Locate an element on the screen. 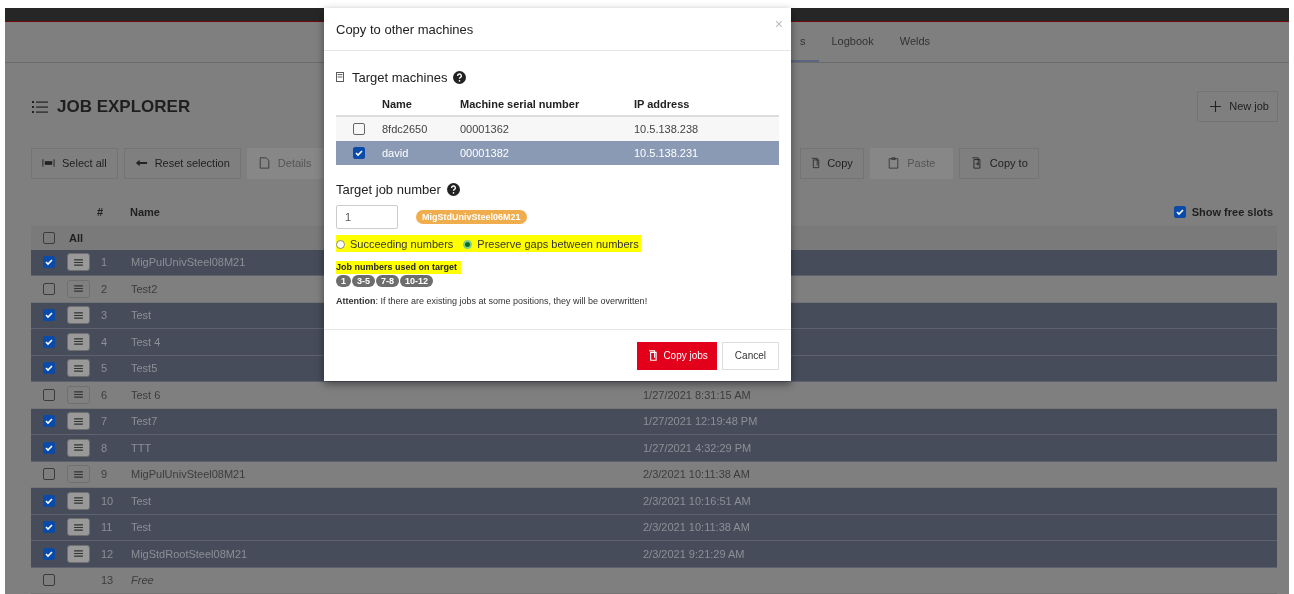 Image resolution: width=1294 pixels, height=594 pixels. table-cell: Test5 is located at coordinates (144, 368).